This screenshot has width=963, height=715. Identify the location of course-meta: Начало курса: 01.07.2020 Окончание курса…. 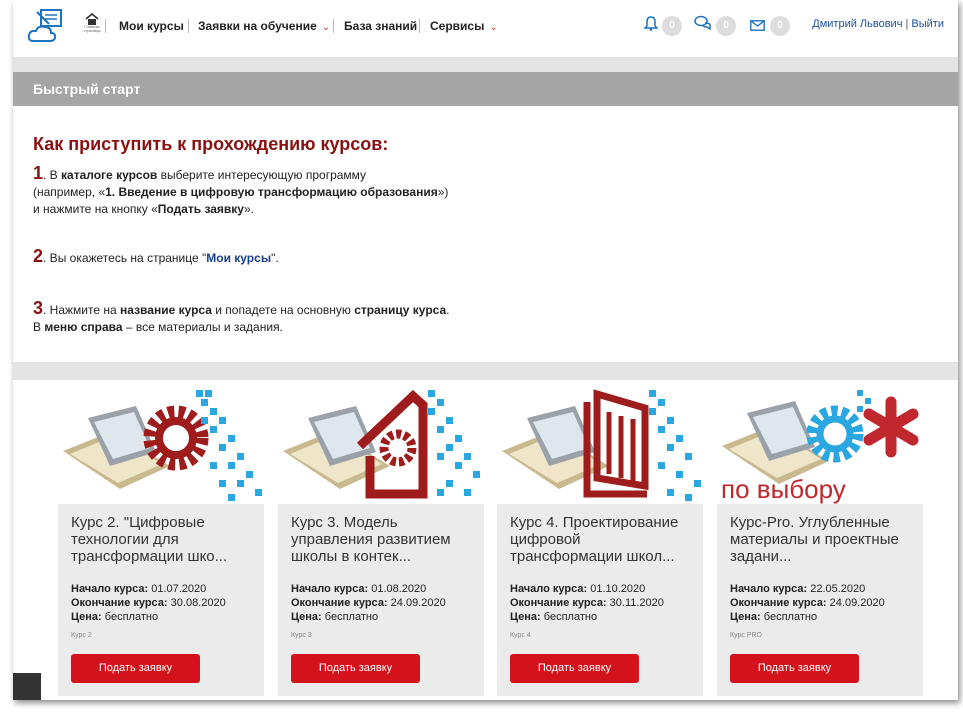
(166, 603).